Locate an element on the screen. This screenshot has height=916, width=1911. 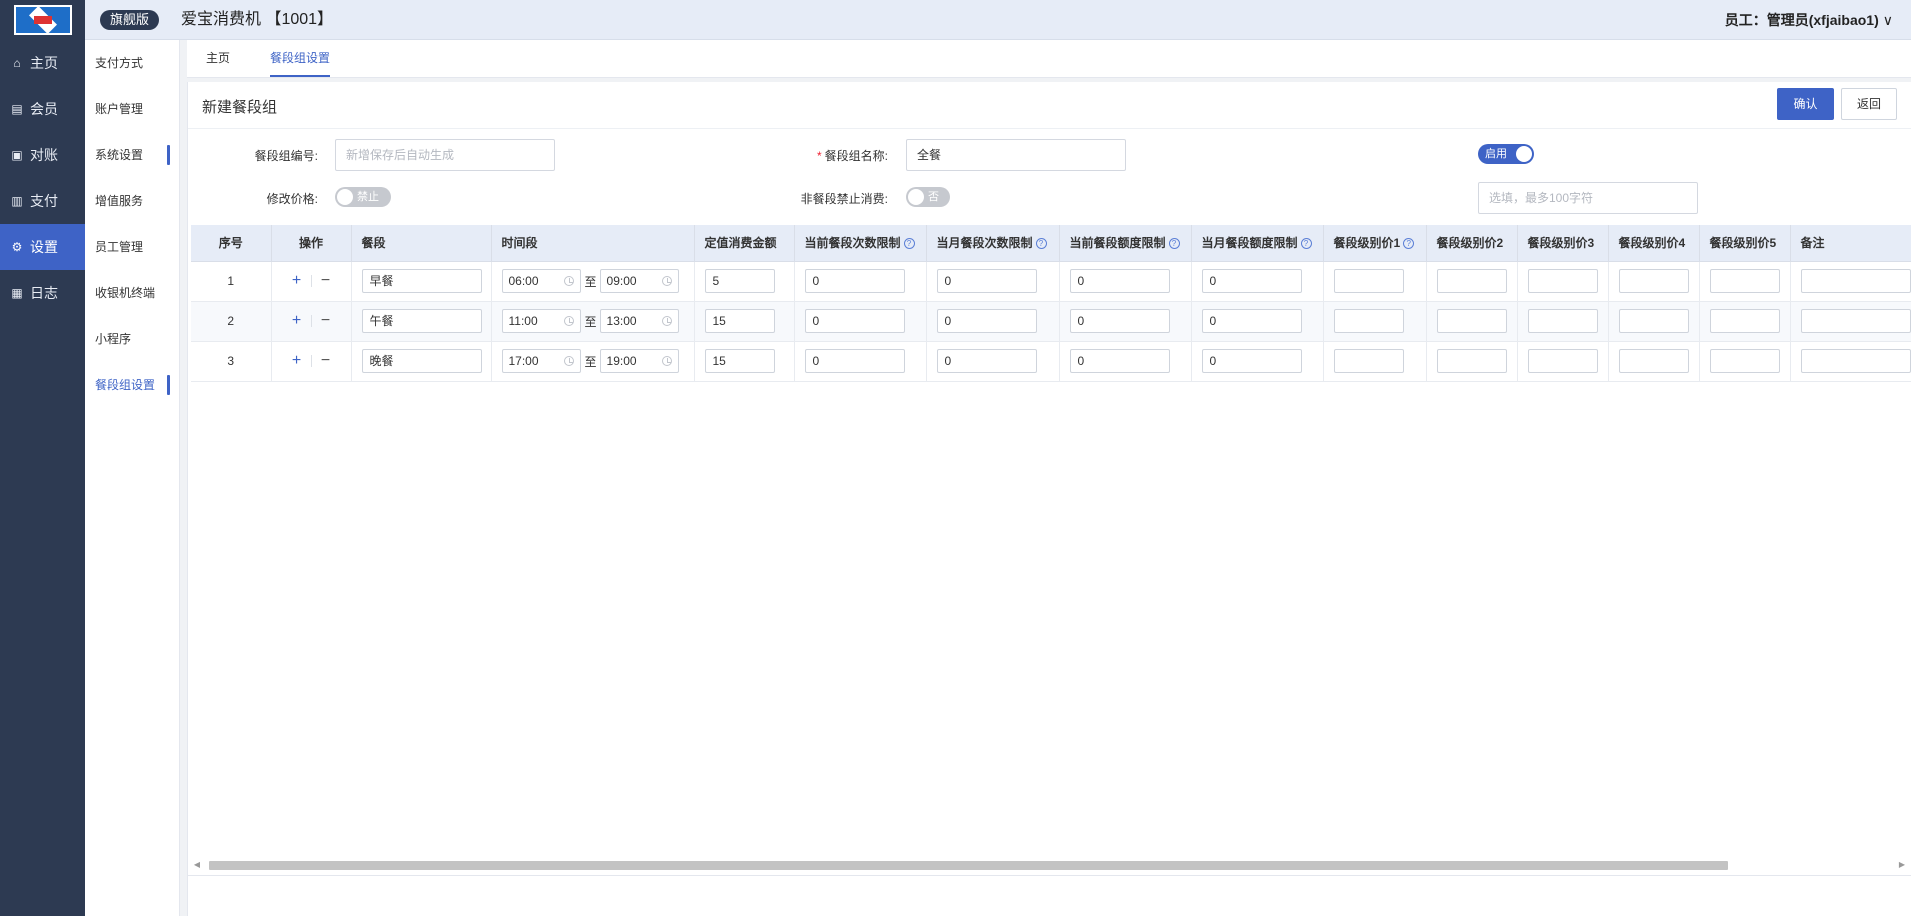
nav-item-reconcile: ▣ 对账 is located at coordinates (42, 155).